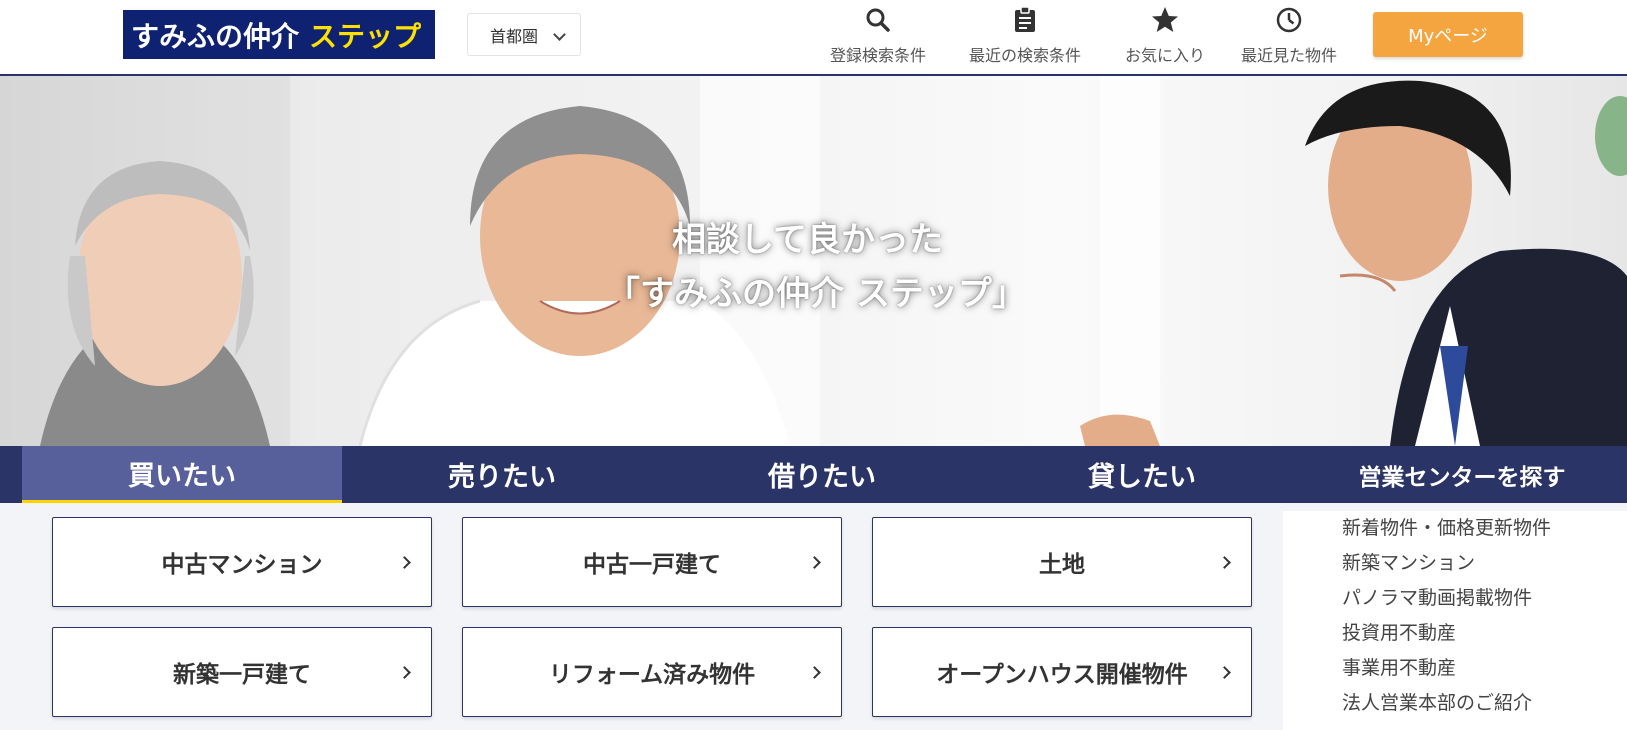 The image size is (1627, 730). What do you see at coordinates (878, 35) in the screenshot?
I see `nav-saved-search: 登録検索条件` at bounding box center [878, 35].